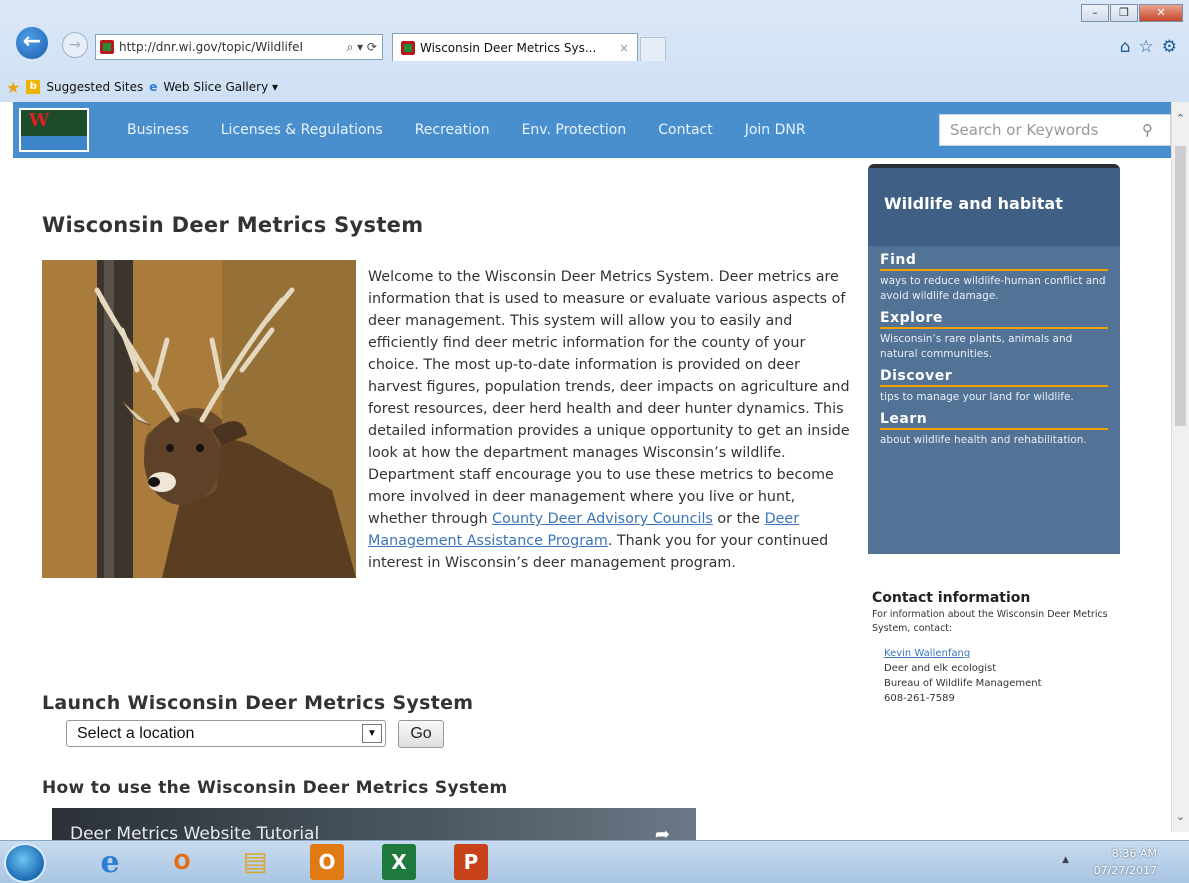 This screenshot has height=883, width=1189. I want to click on search-icon: ⚲, so click(1156, 130).